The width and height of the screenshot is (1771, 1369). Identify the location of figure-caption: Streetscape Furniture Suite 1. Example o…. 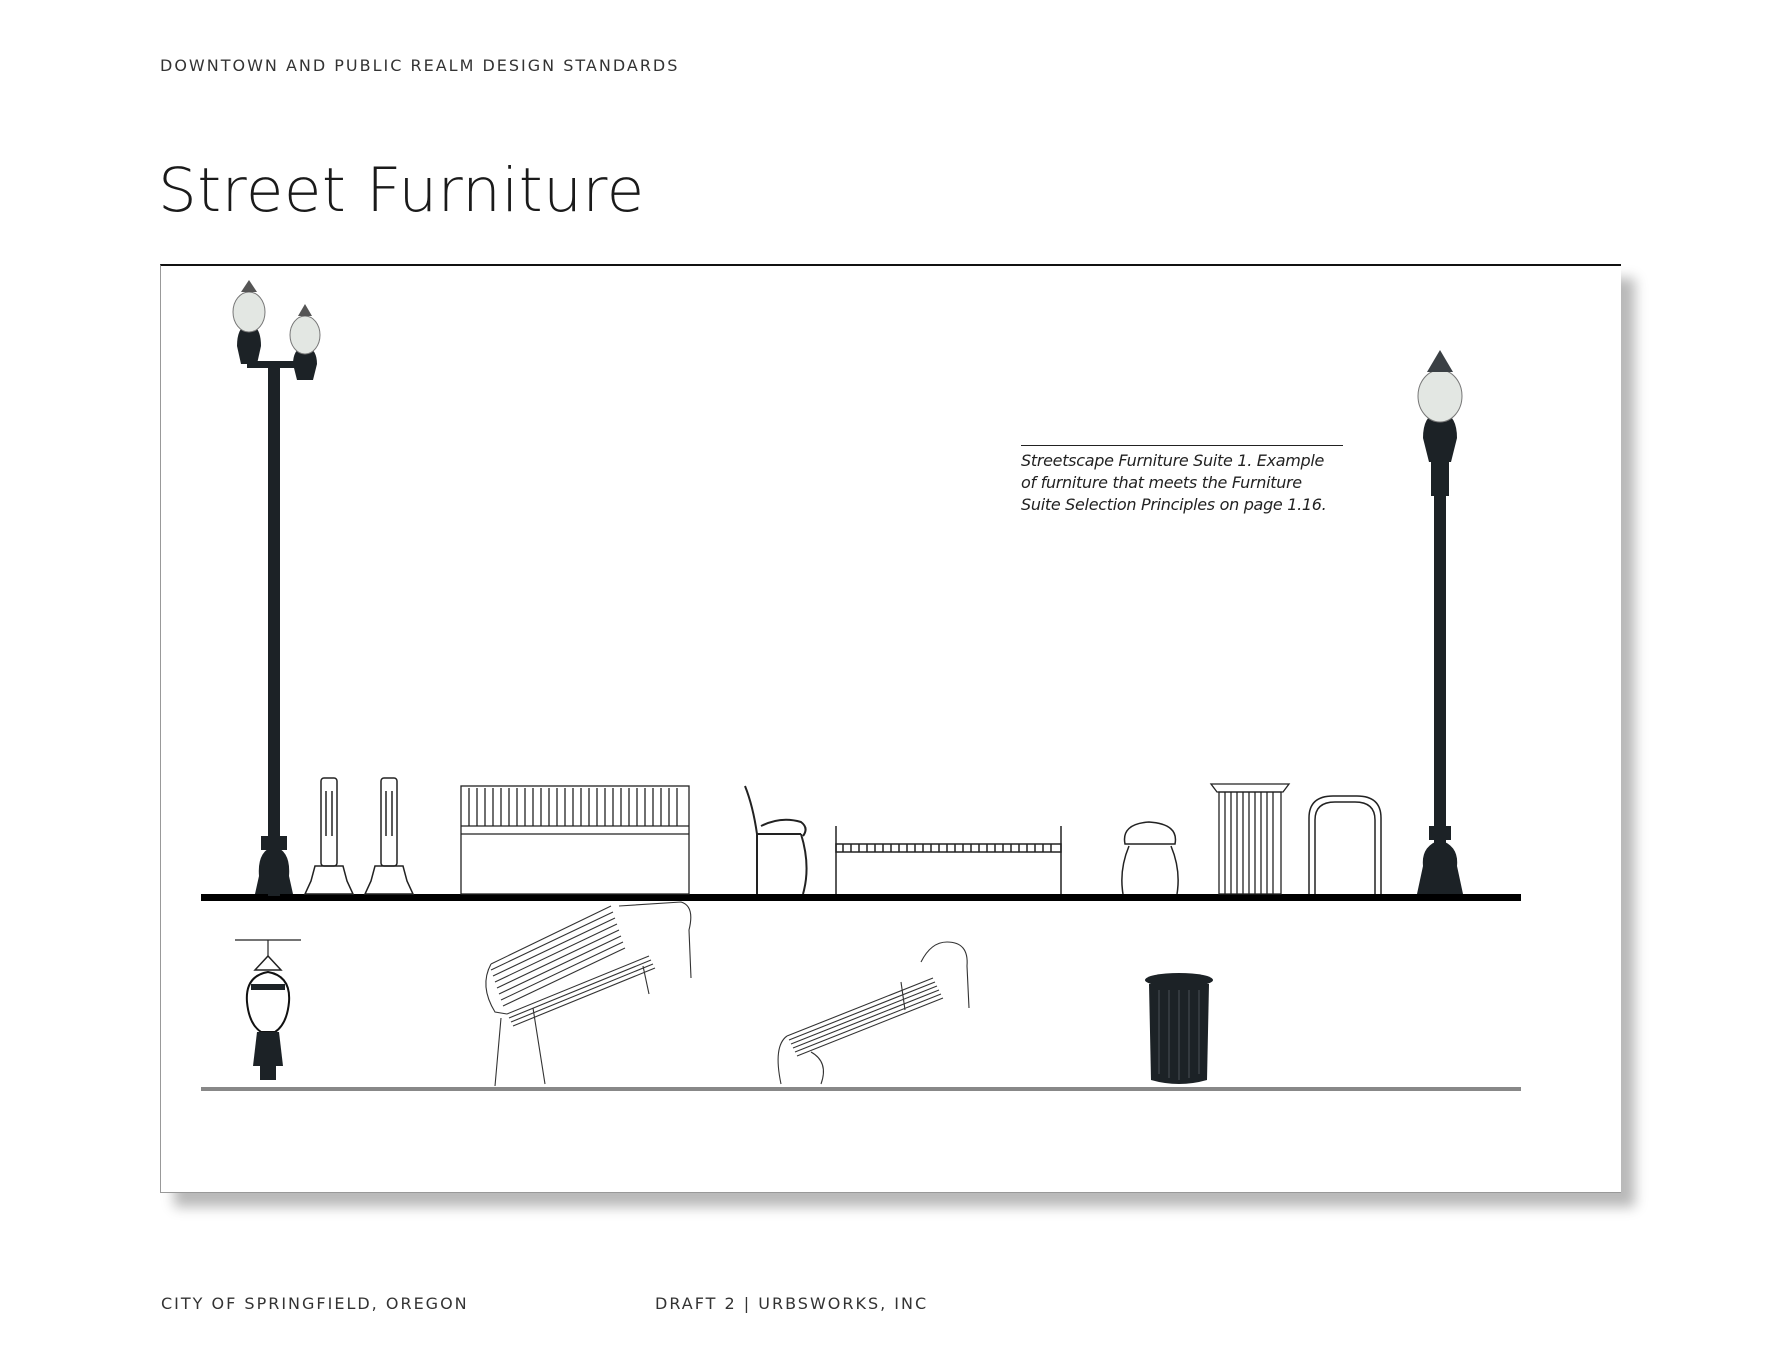
(1182, 480).